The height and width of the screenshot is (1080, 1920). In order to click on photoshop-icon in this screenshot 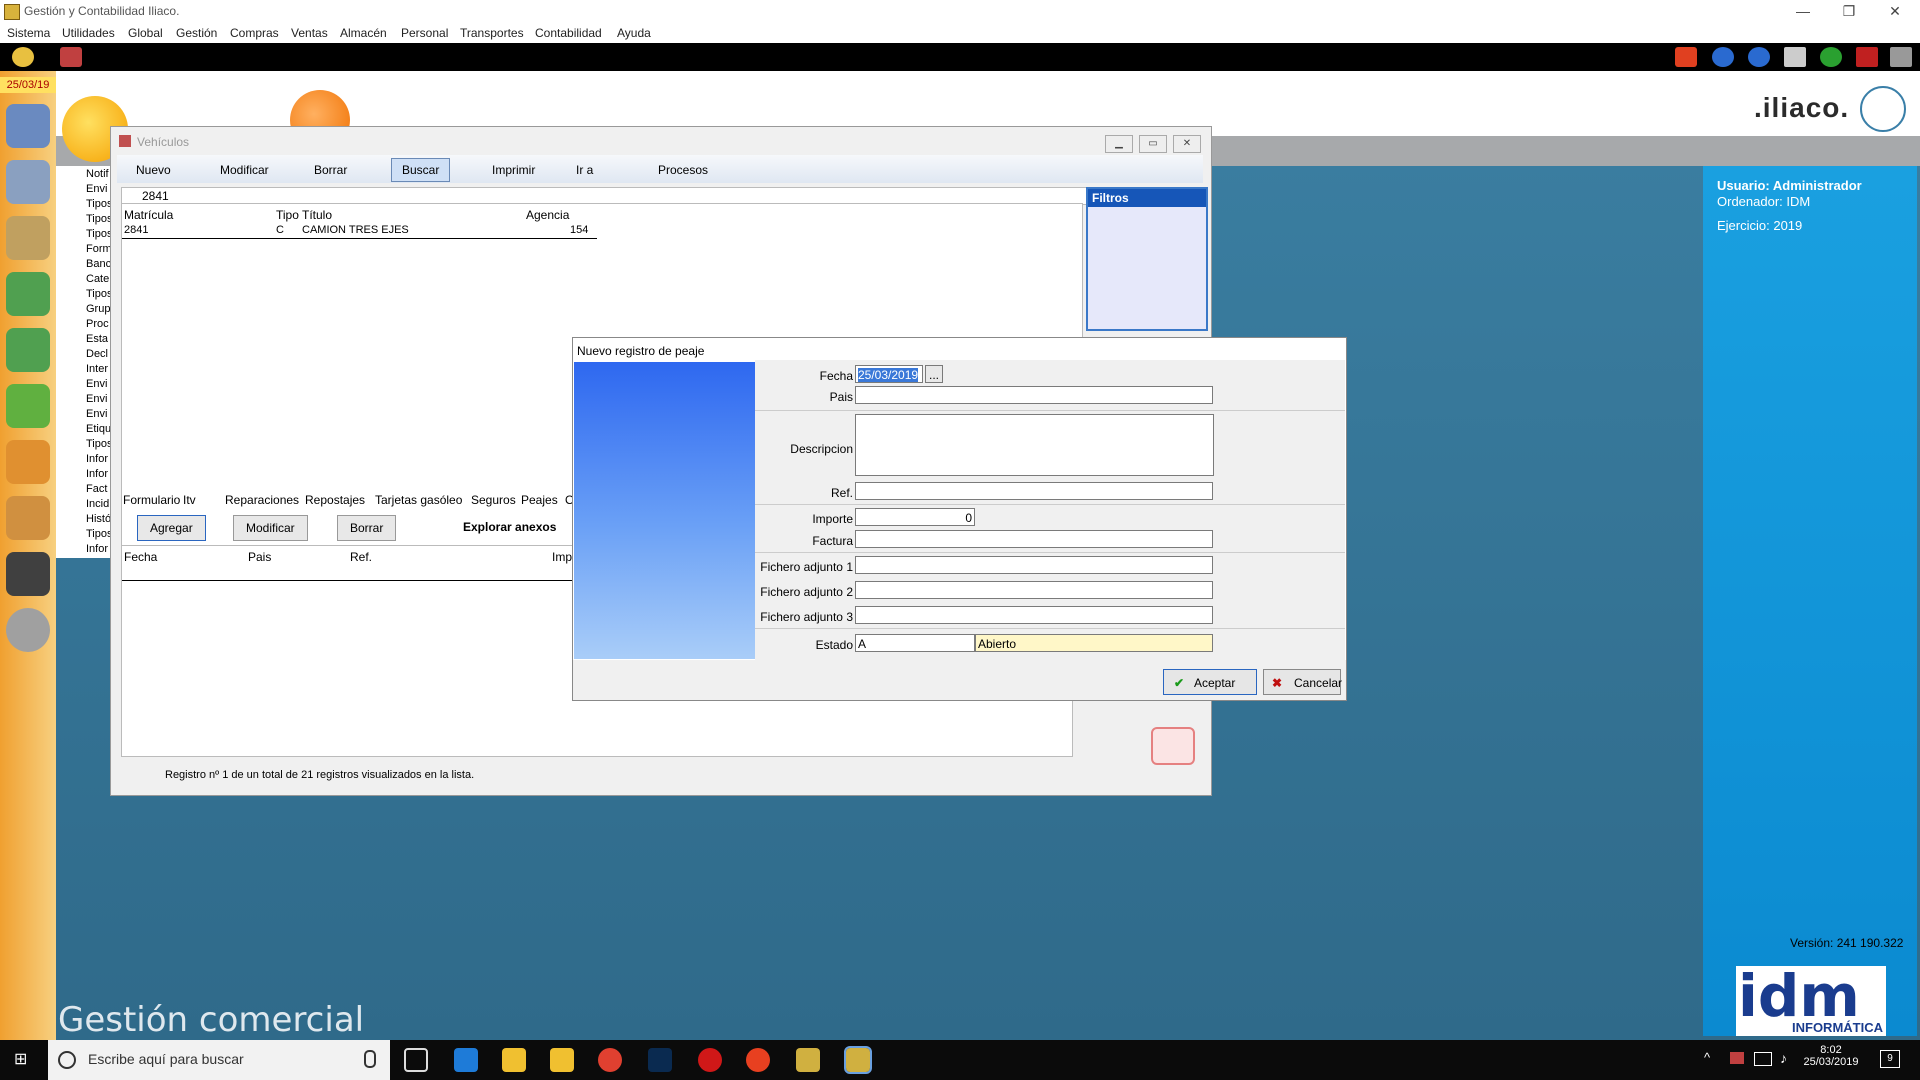, I will do `click(660, 1060)`.